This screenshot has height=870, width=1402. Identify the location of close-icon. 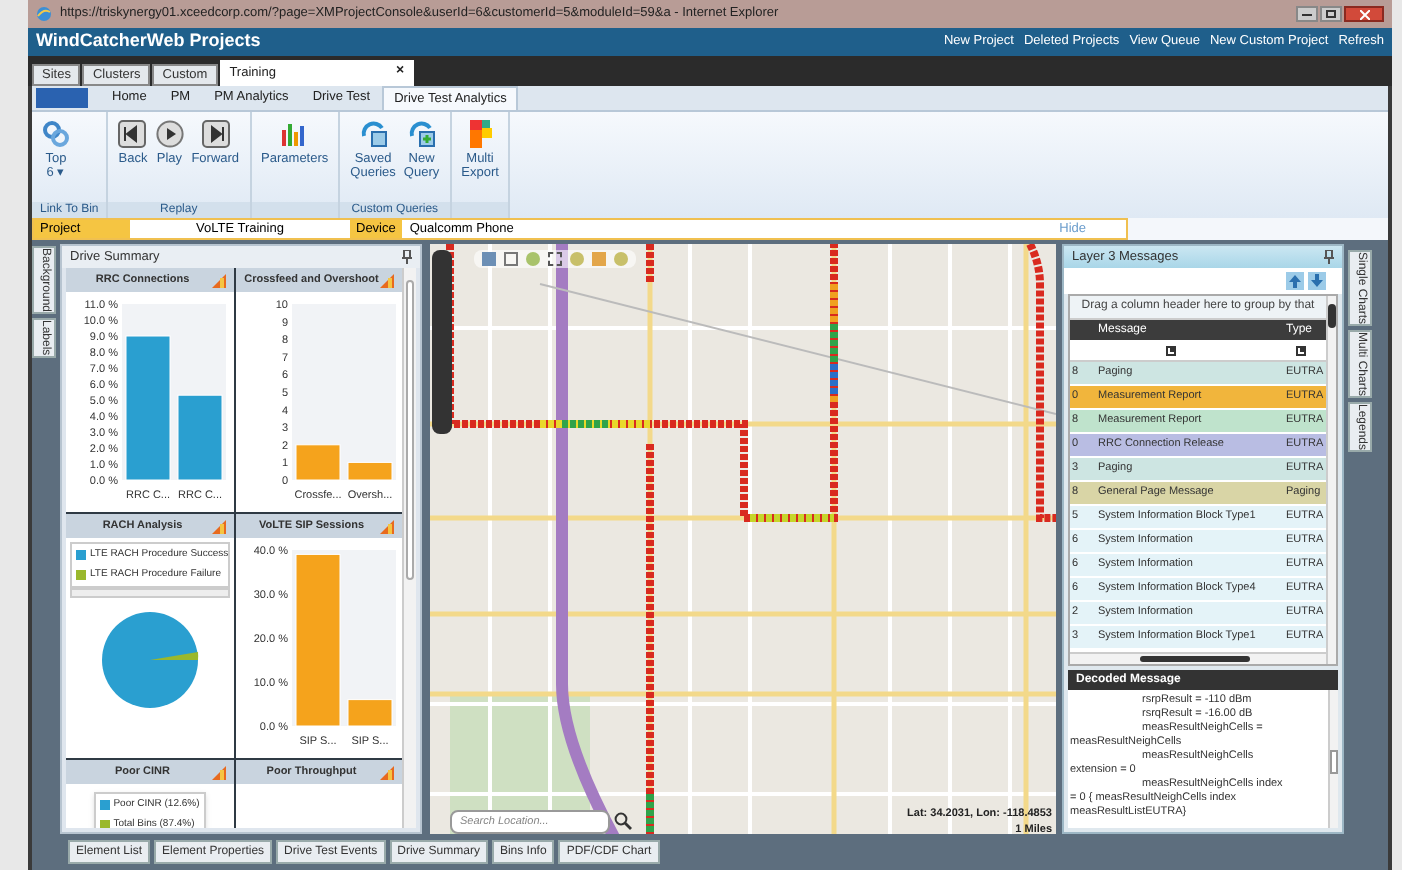
(1364, 14).